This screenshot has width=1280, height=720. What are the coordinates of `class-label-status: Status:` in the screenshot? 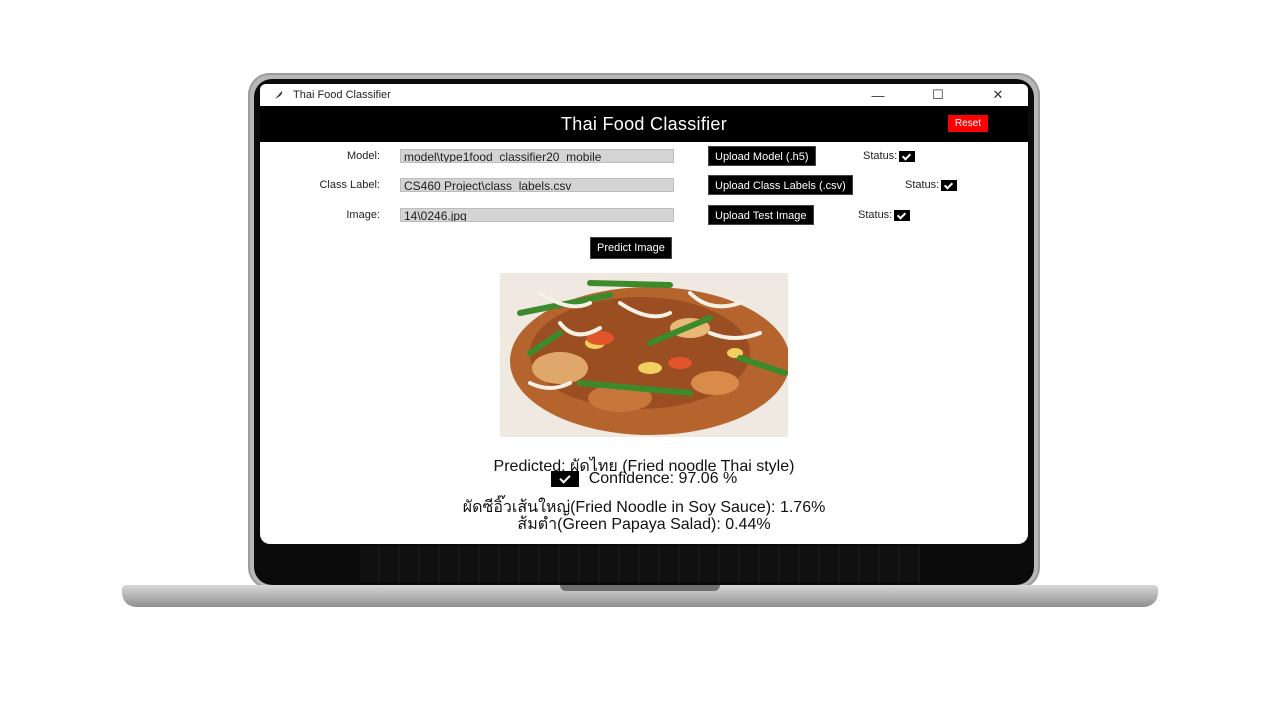 It's located at (931, 185).